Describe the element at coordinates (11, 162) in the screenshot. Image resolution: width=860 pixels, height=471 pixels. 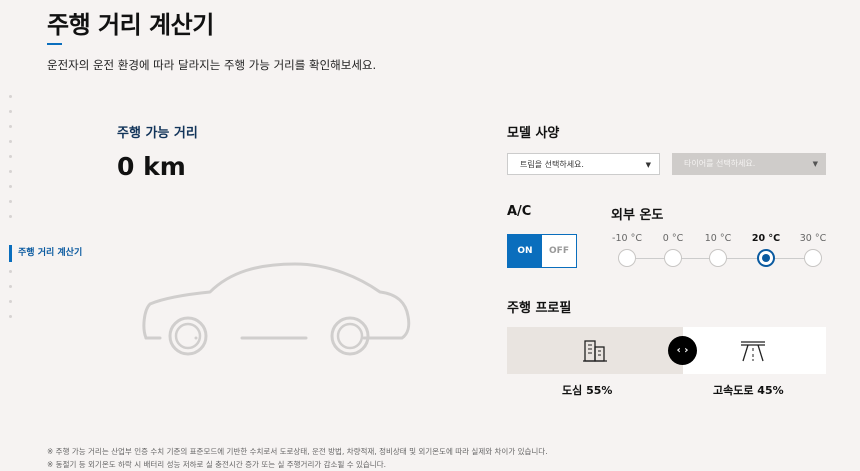
I see `side-nav-dots-top` at that location.